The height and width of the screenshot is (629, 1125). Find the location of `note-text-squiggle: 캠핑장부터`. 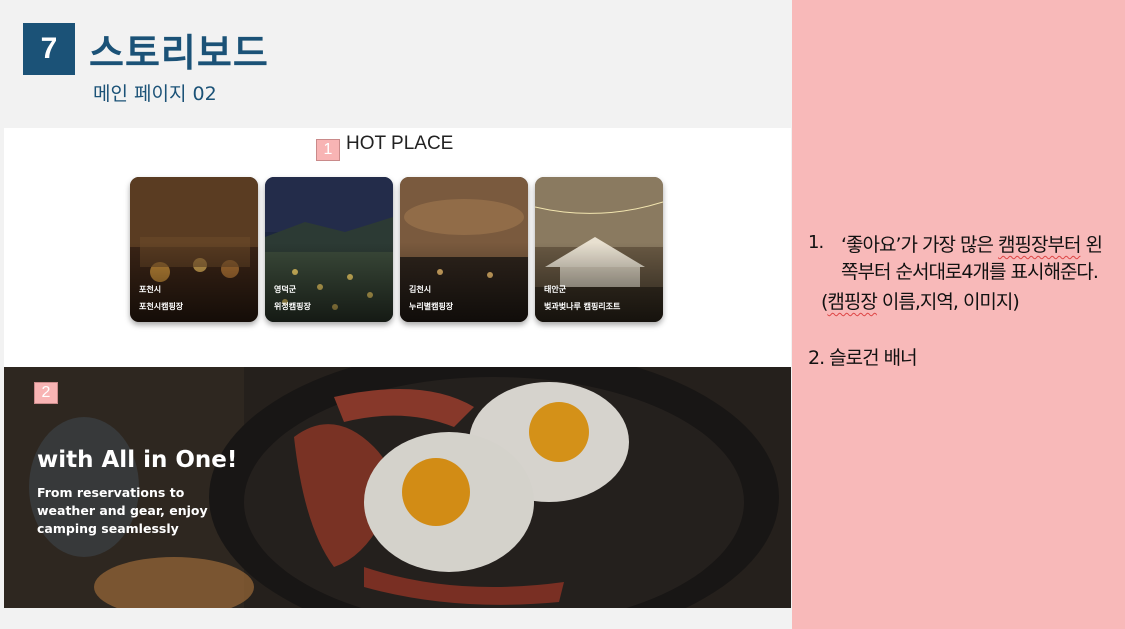

note-text-squiggle: 캠핑장부터 is located at coordinates (1039, 245).